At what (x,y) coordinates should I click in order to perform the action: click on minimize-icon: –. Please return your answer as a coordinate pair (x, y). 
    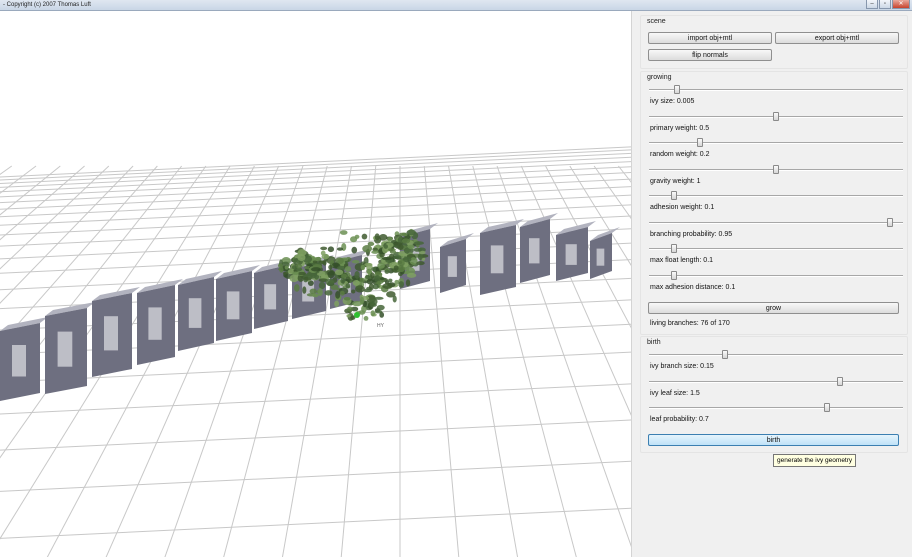
    Looking at the image, I should click on (872, 4).